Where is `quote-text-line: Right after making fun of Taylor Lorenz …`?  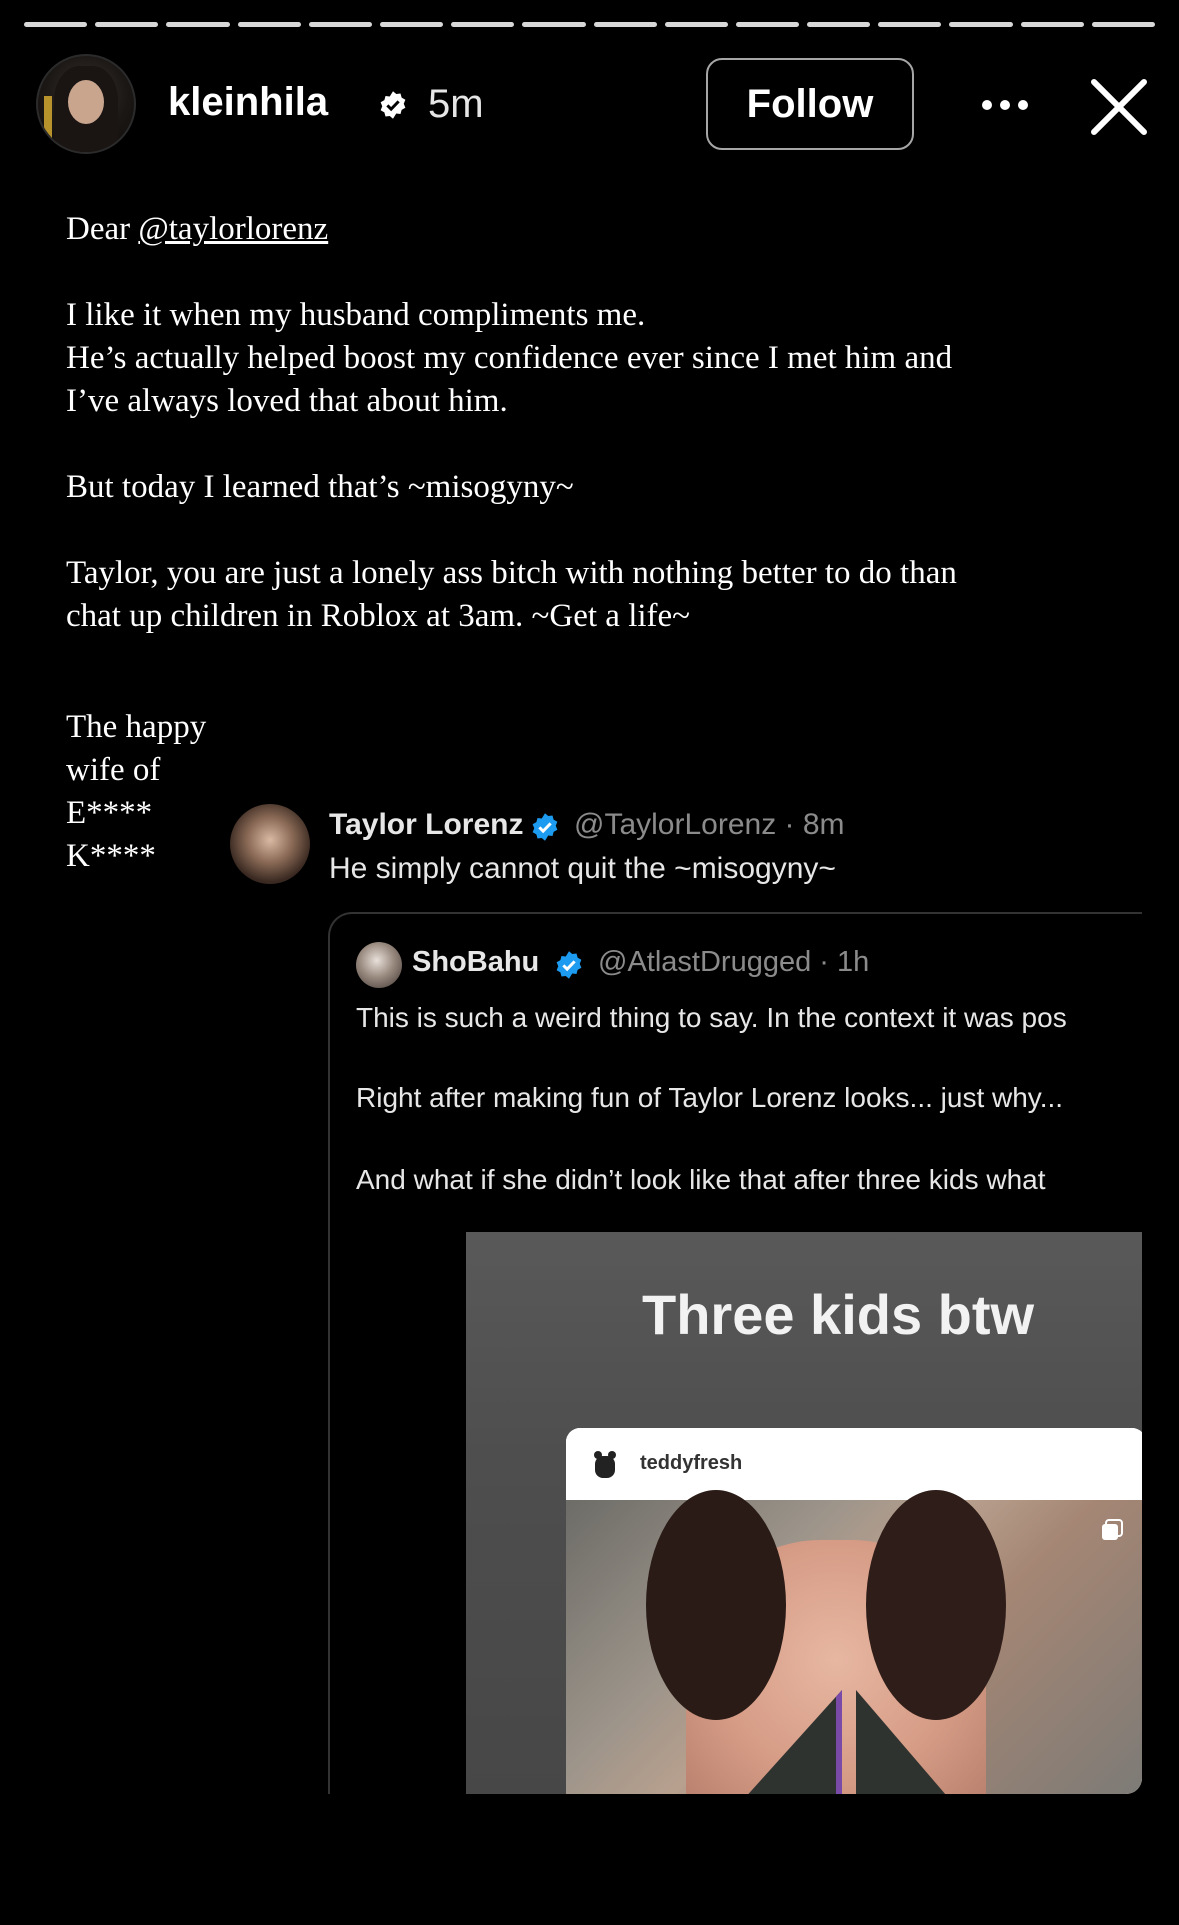 quote-text-line: Right after making fun of Taylor Lorenz … is located at coordinates (710, 1097).